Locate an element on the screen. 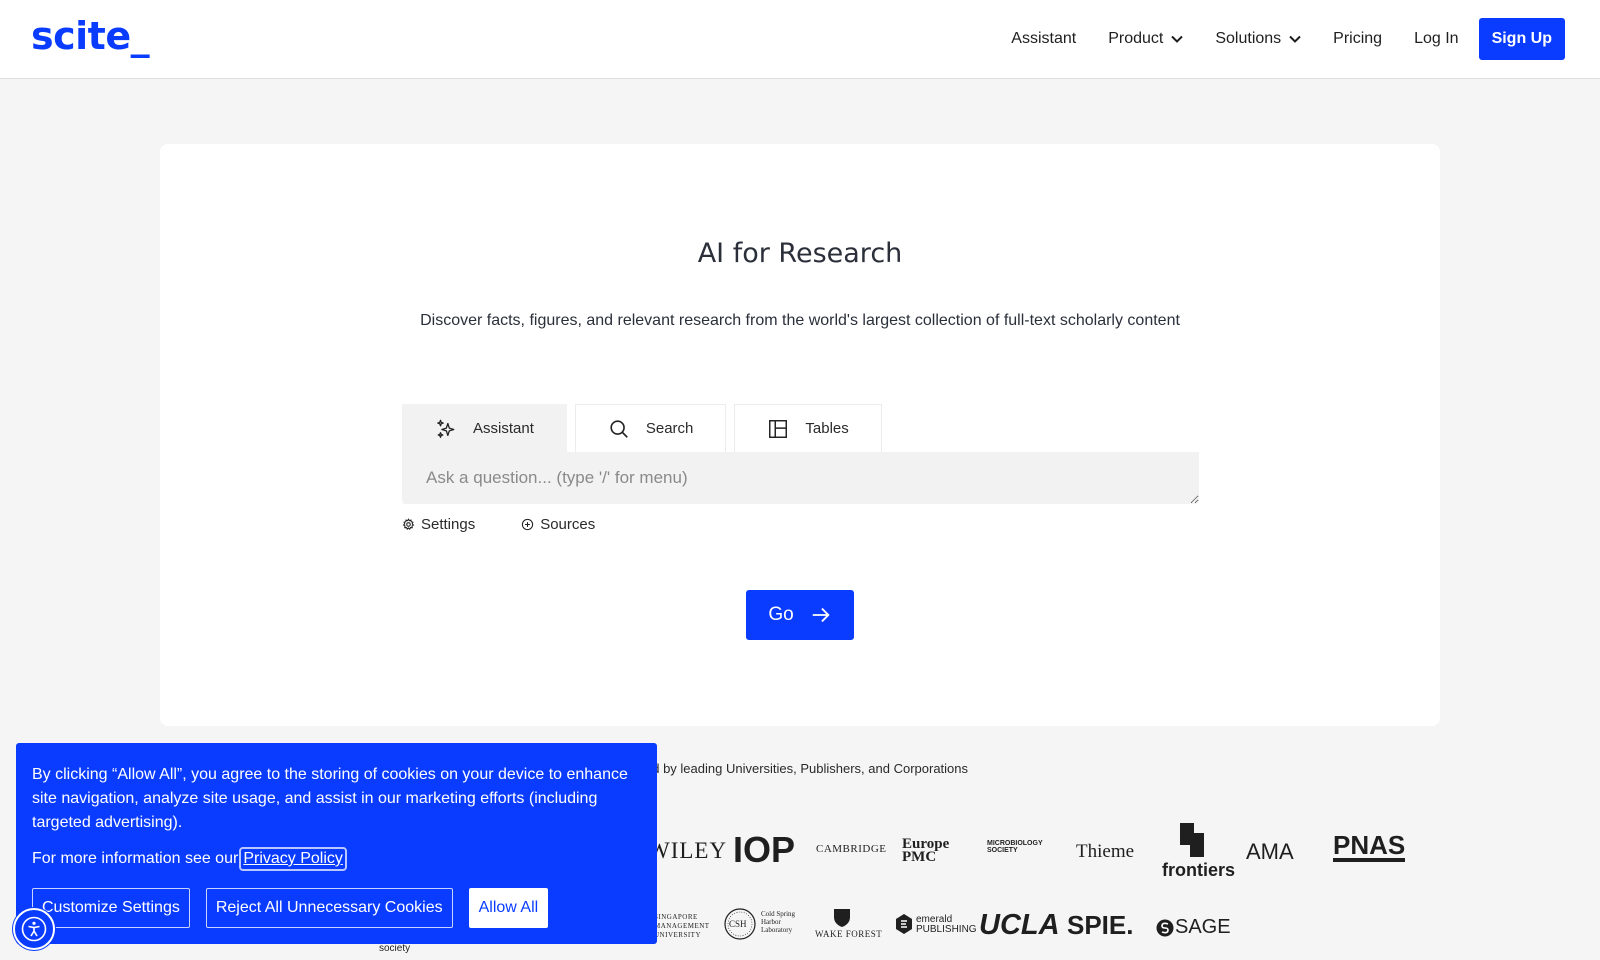 This screenshot has width=1600, height=960. settings-label: Settings is located at coordinates (448, 524).